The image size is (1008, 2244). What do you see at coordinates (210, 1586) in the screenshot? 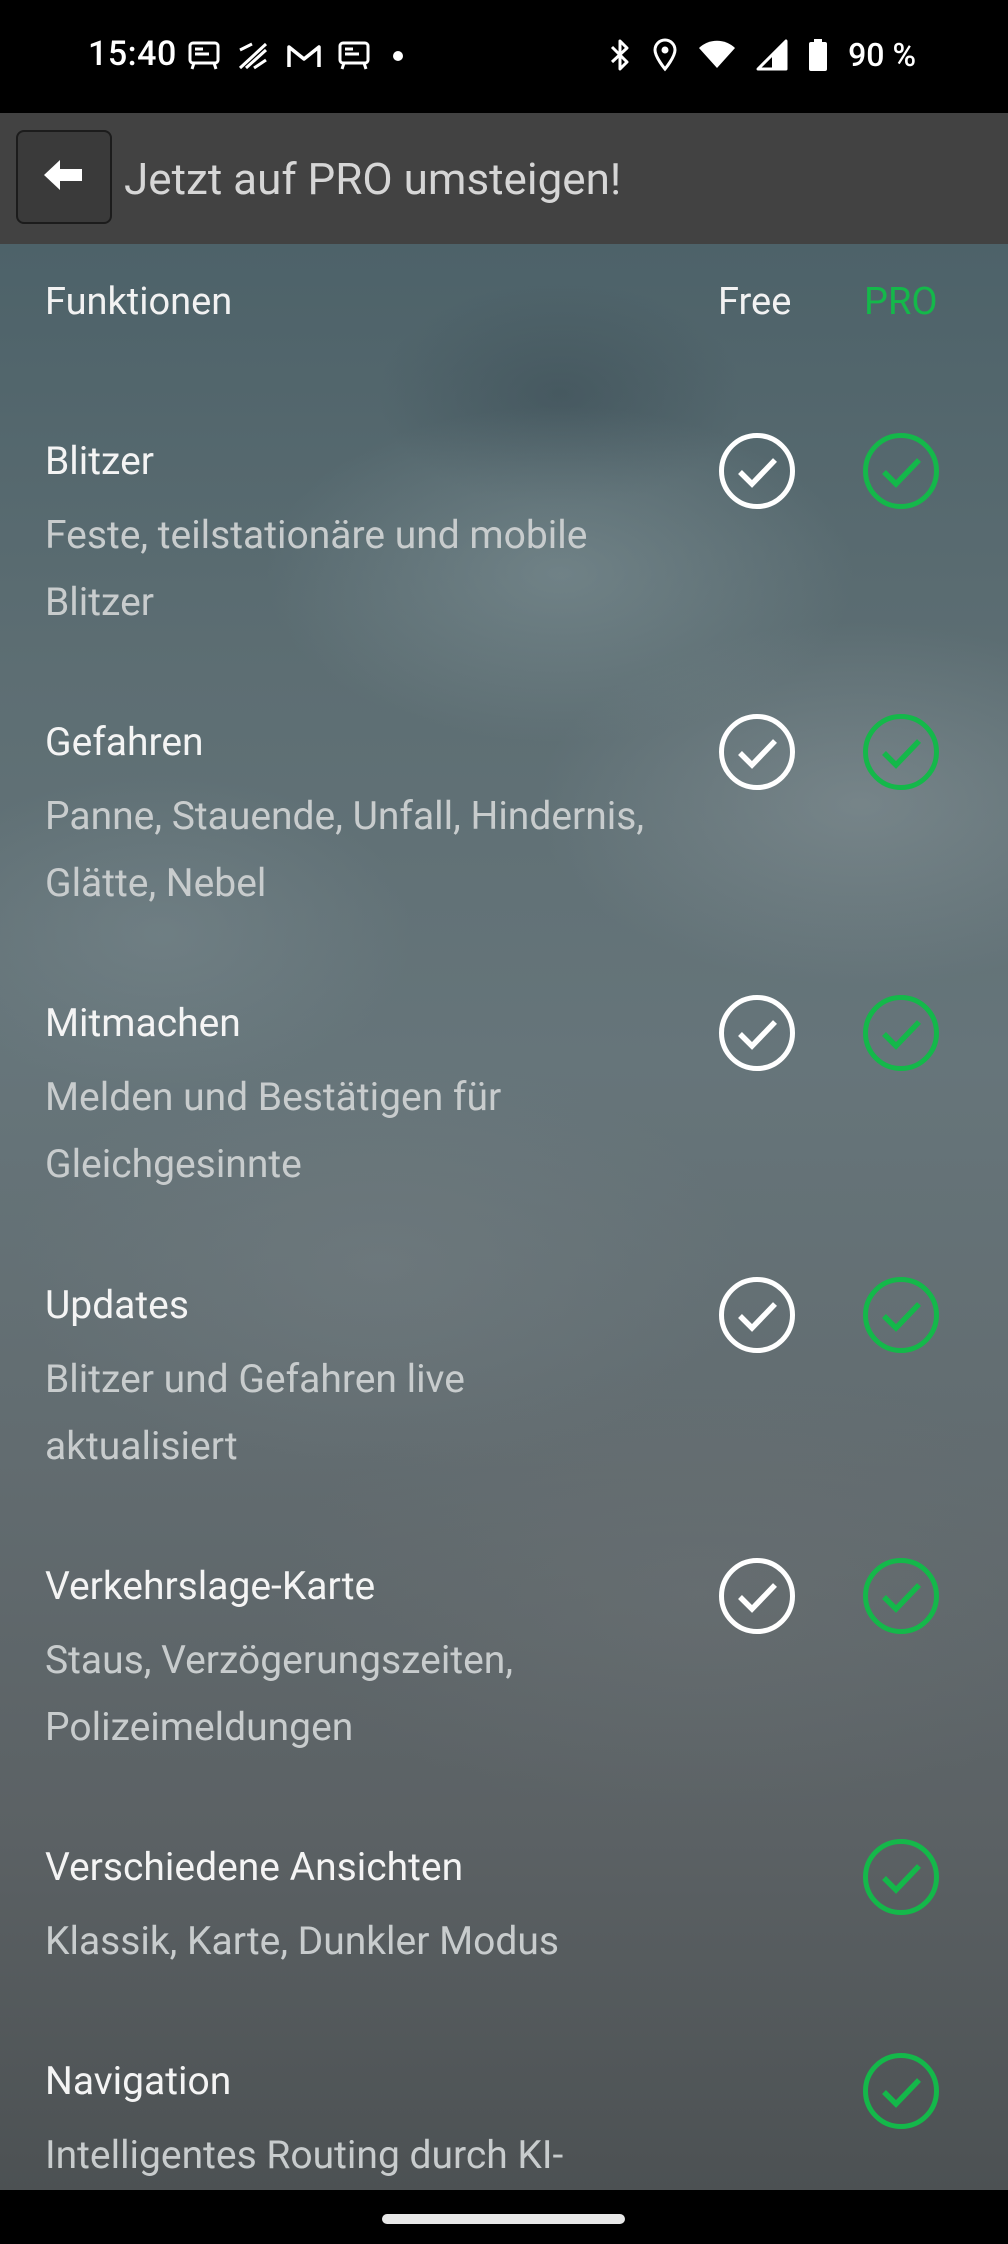
I see `feature-title: Verkehrslage-Karte` at bounding box center [210, 1586].